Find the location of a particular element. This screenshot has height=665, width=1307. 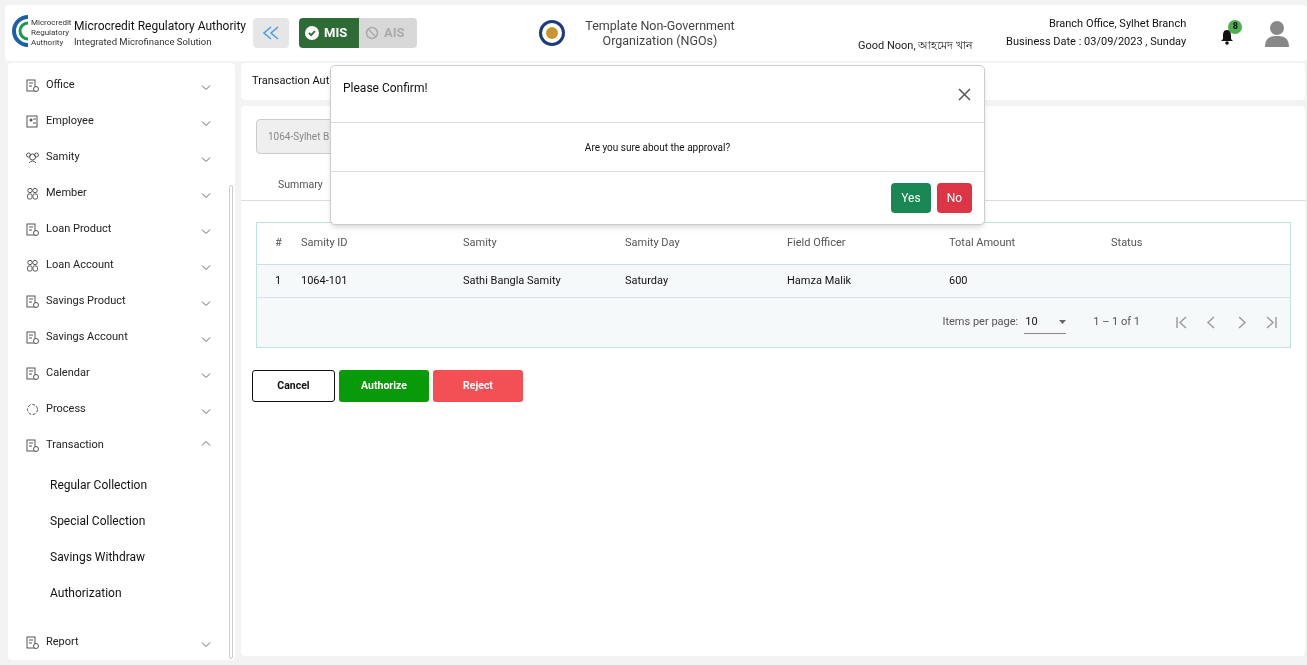

bell-icon is located at coordinates (1227, 37).